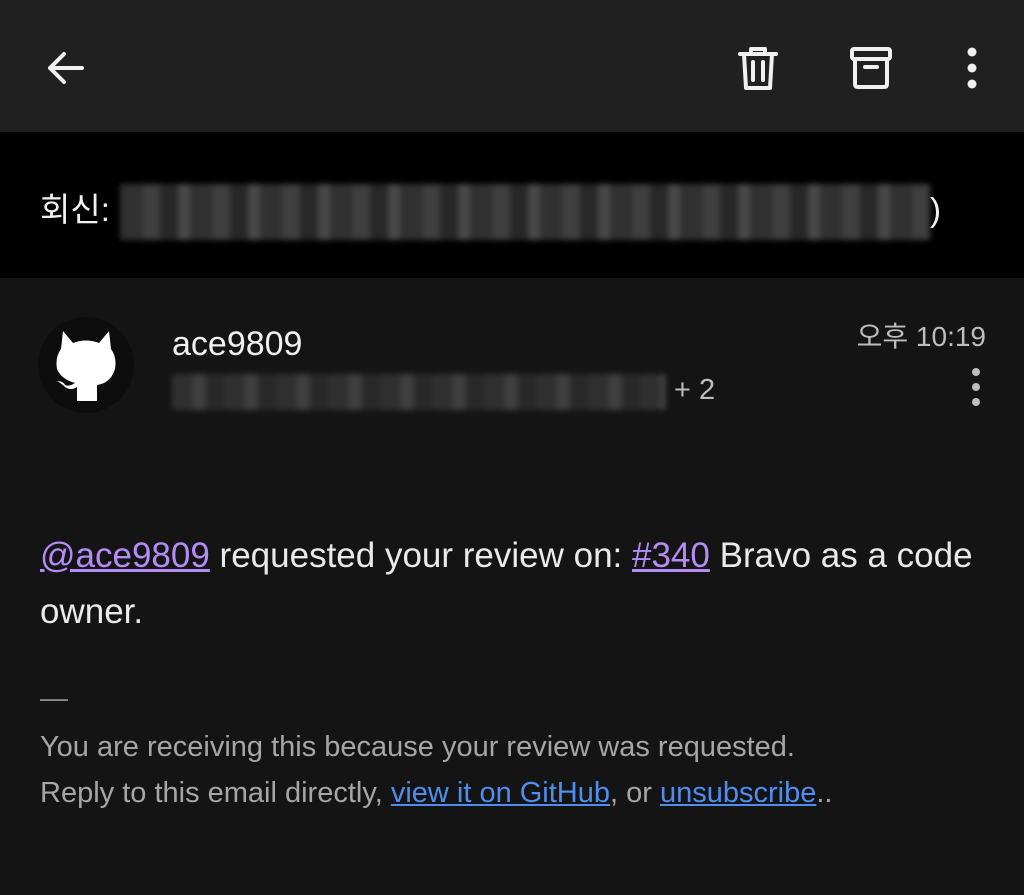  Describe the element at coordinates (420, 555) in the screenshot. I see `body-text: requested your review on:` at that location.